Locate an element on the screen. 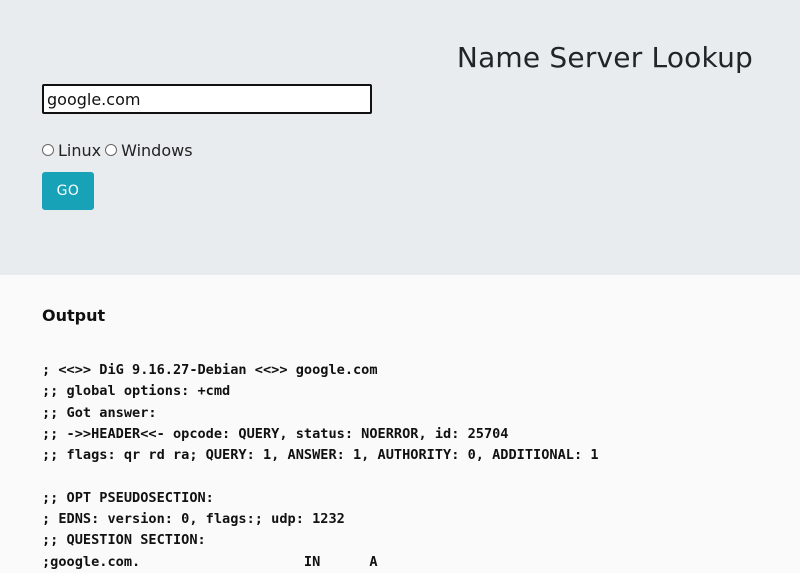  domain-input is located at coordinates (207, 99).